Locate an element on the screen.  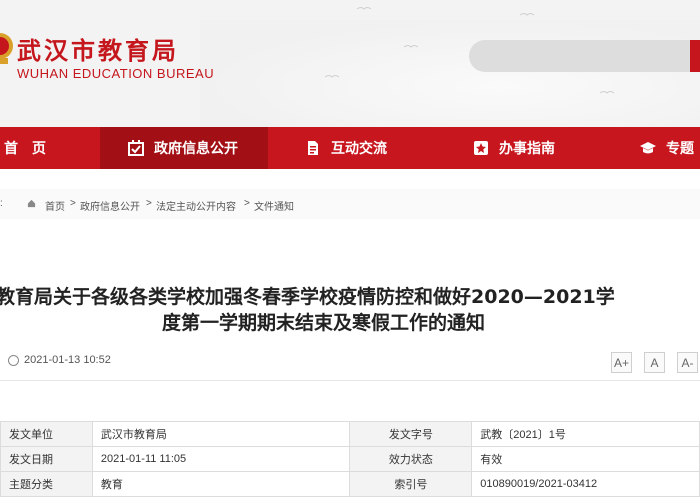
nav-item-interaction: 互动交流 is located at coordinates (375, 148).